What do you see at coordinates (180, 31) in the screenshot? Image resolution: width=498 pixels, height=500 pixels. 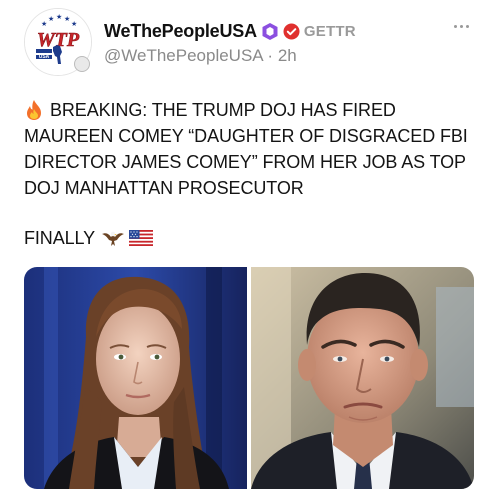 I see `display-name: WeThePeopleUSA` at bounding box center [180, 31].